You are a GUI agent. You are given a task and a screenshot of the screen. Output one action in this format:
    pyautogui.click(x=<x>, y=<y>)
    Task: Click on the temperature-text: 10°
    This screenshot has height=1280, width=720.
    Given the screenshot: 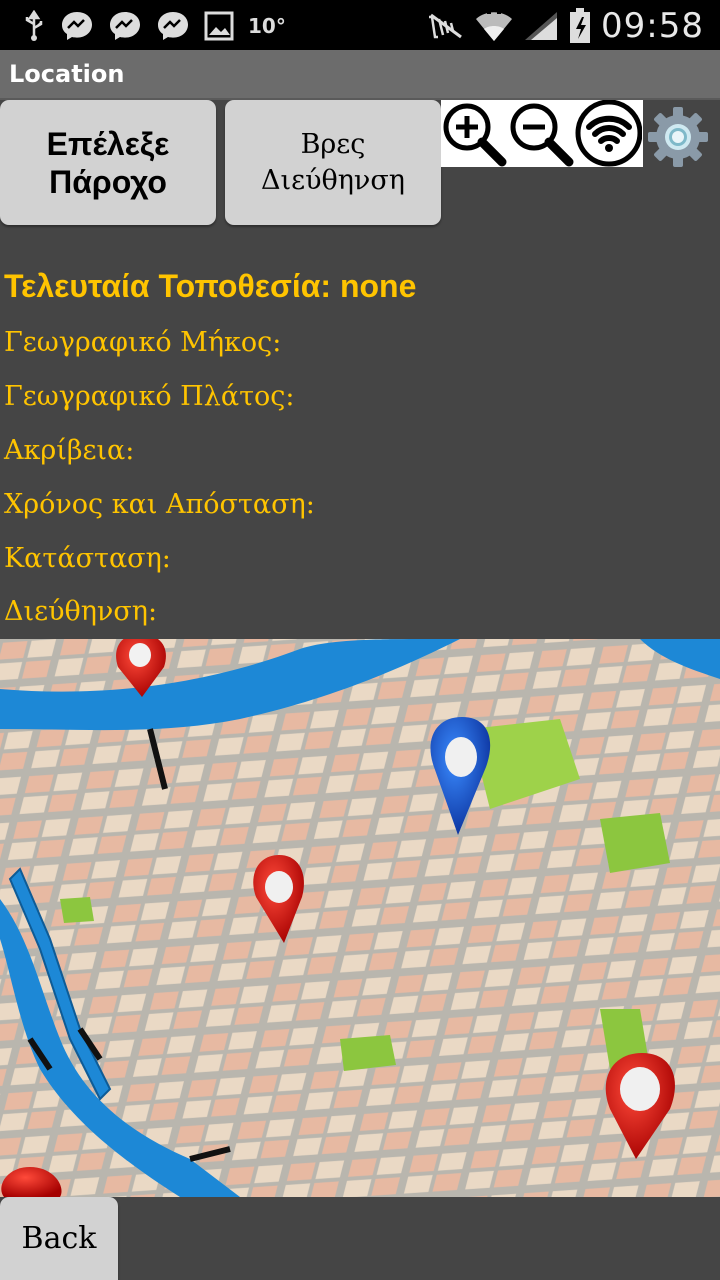 What is the action you would take?
    pyautogui.click(x=267, y=26)
    